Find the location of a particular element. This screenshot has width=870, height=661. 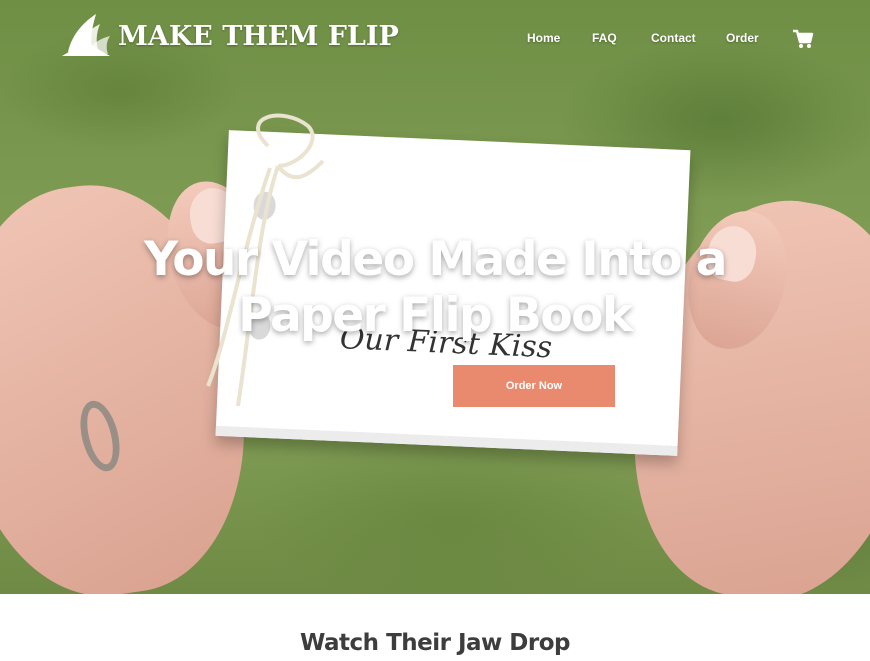

section-title: Watch Their Jaw Drop is located at coordinates (435, 643).